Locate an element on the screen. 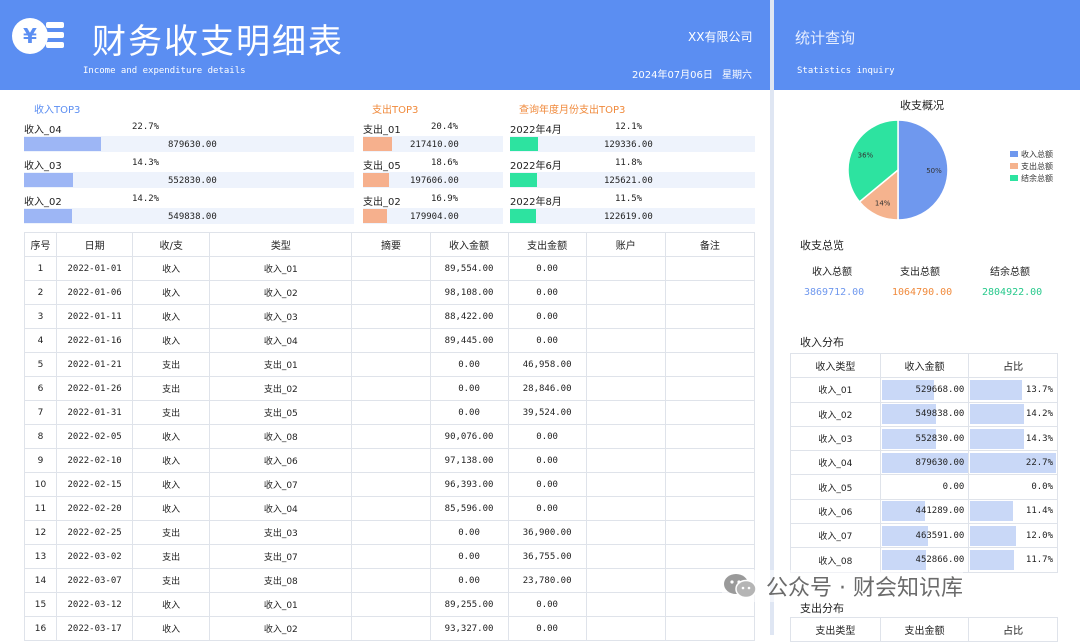  expense-top-item-amount: 179904.00 is located at coordinates (434, 217).